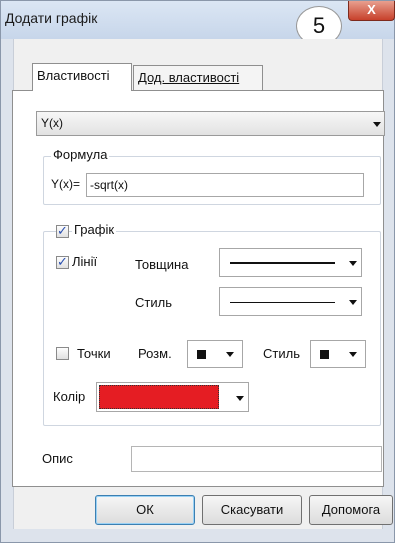 Image resolution: width=395 pixels, height=543 pixels. I want to click on ok-button: ОК, so click(145, 510).